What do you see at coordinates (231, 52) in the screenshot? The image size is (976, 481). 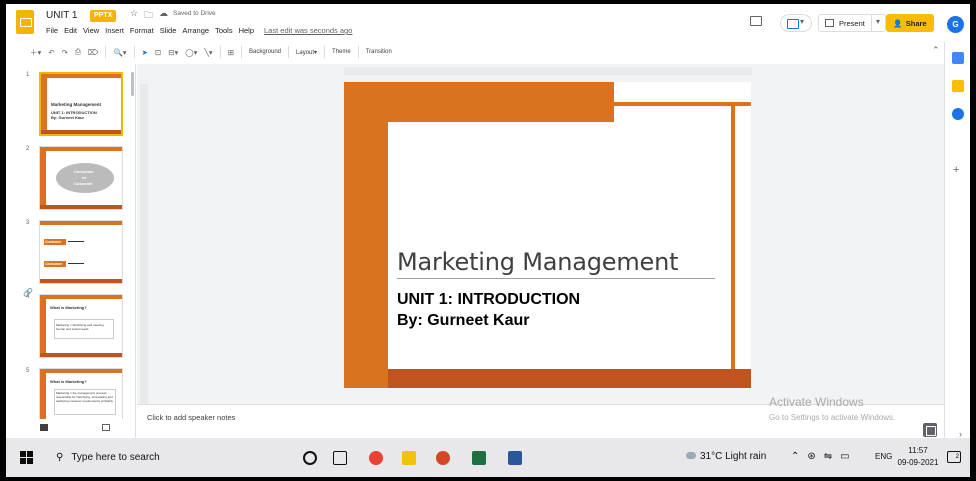 I see `comment-add-icon: ⊞` at bounding box center [231, 52].